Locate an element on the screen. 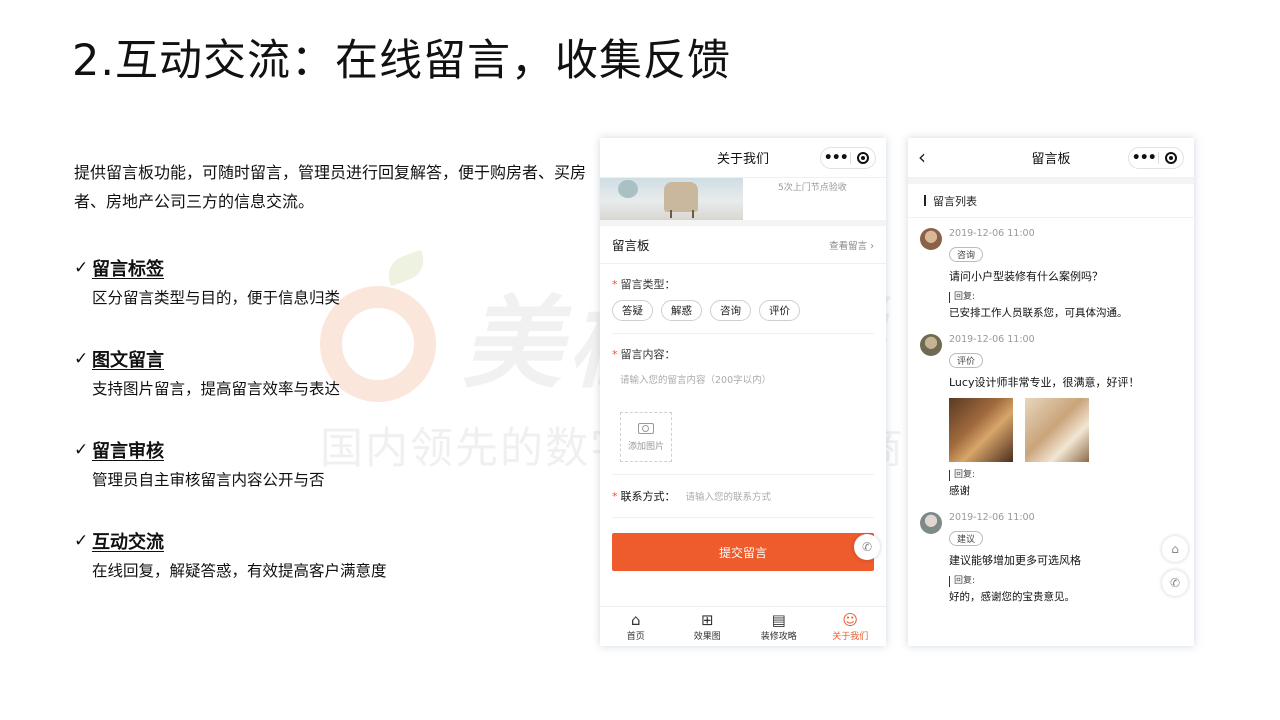  chevron-right-icon: › is located at coordinates (872, 246).